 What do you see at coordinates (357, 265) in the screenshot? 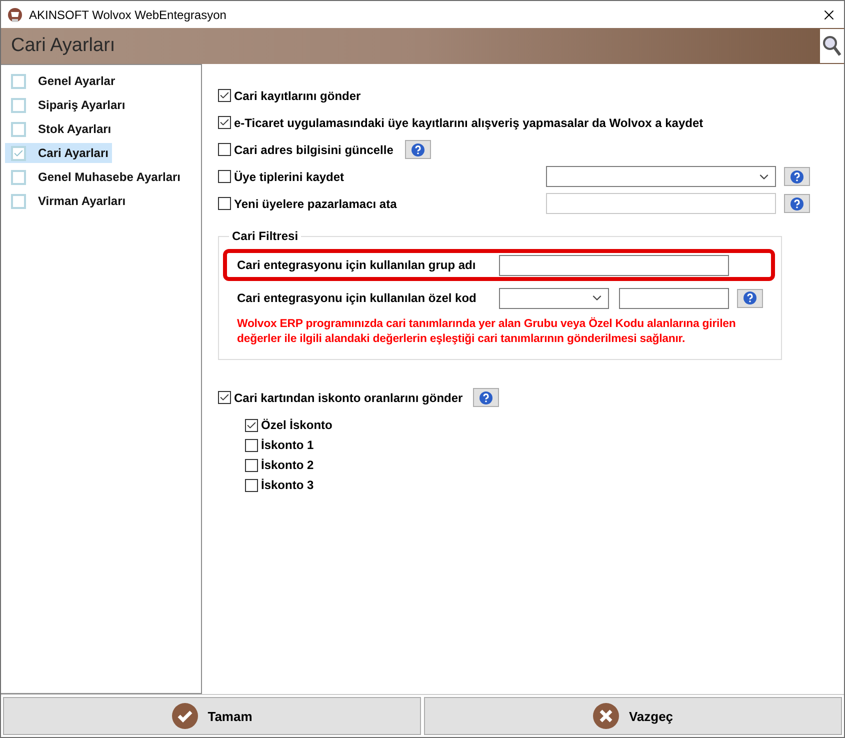
I see `field-label: Cari entegrasyonu için kullanılan grup adı` at bounding box center [357, 265].